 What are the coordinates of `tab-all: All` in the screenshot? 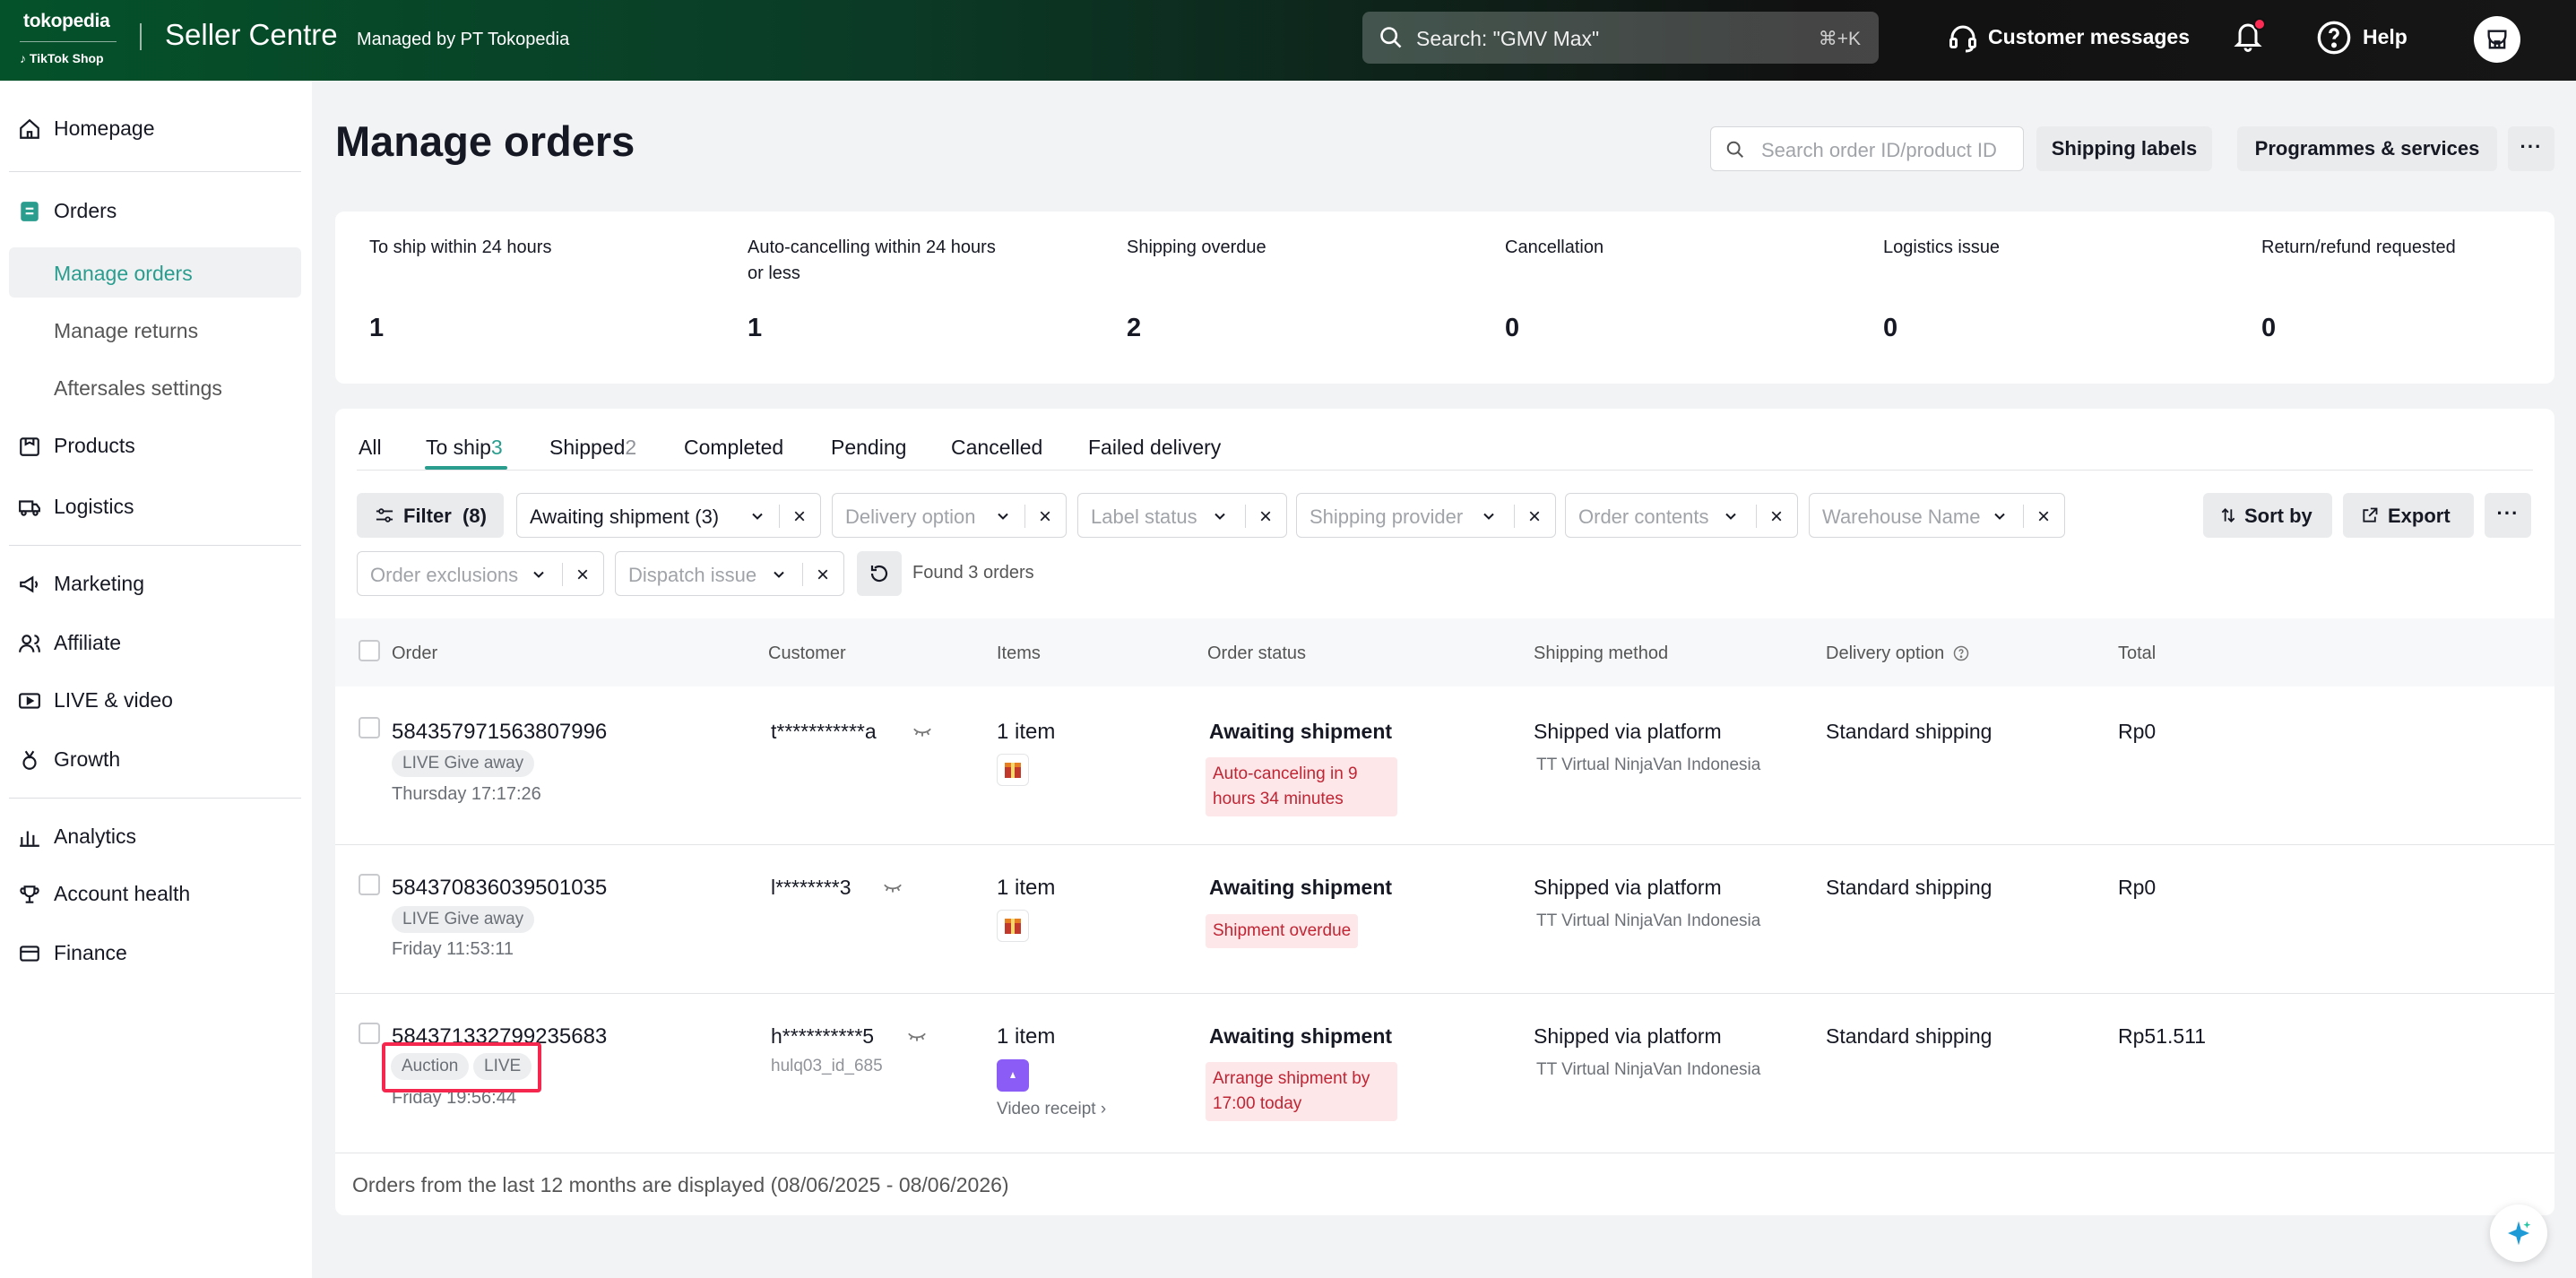 It's located at (370, 456).